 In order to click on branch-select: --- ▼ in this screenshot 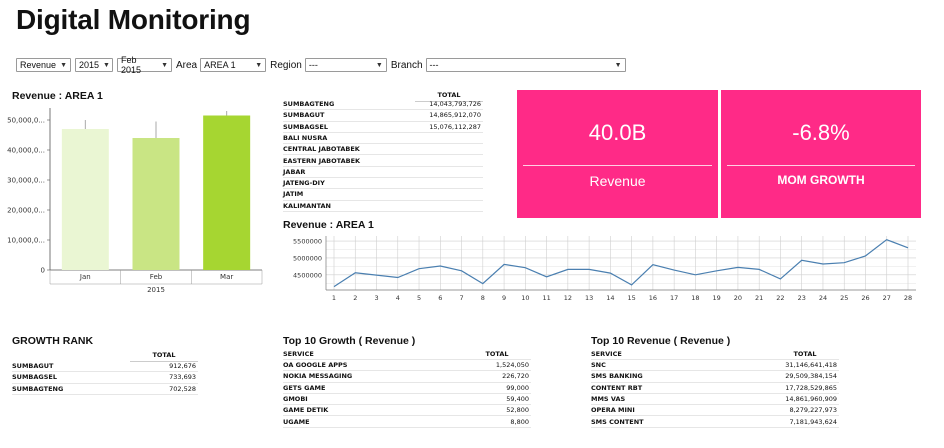, I will do `click(525, 65)`.